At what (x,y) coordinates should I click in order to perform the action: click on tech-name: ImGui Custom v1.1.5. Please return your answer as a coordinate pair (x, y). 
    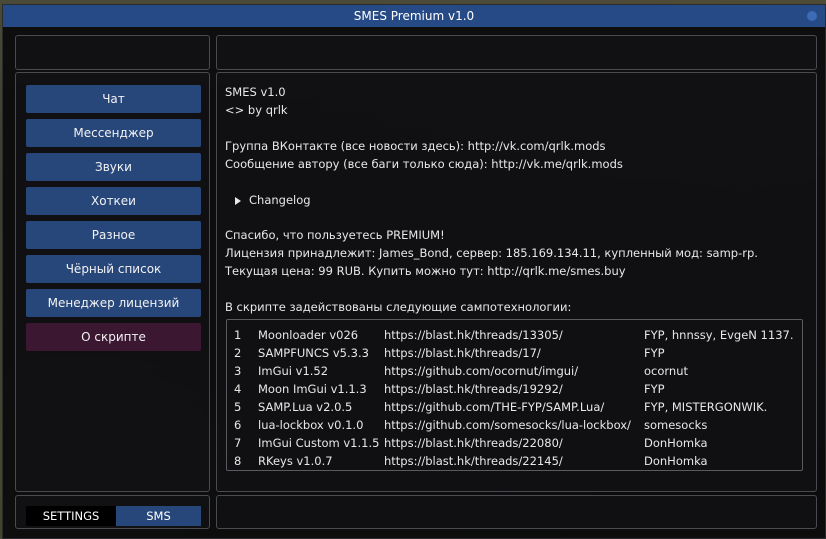
    Looking at the image, I should click on (319, 443).